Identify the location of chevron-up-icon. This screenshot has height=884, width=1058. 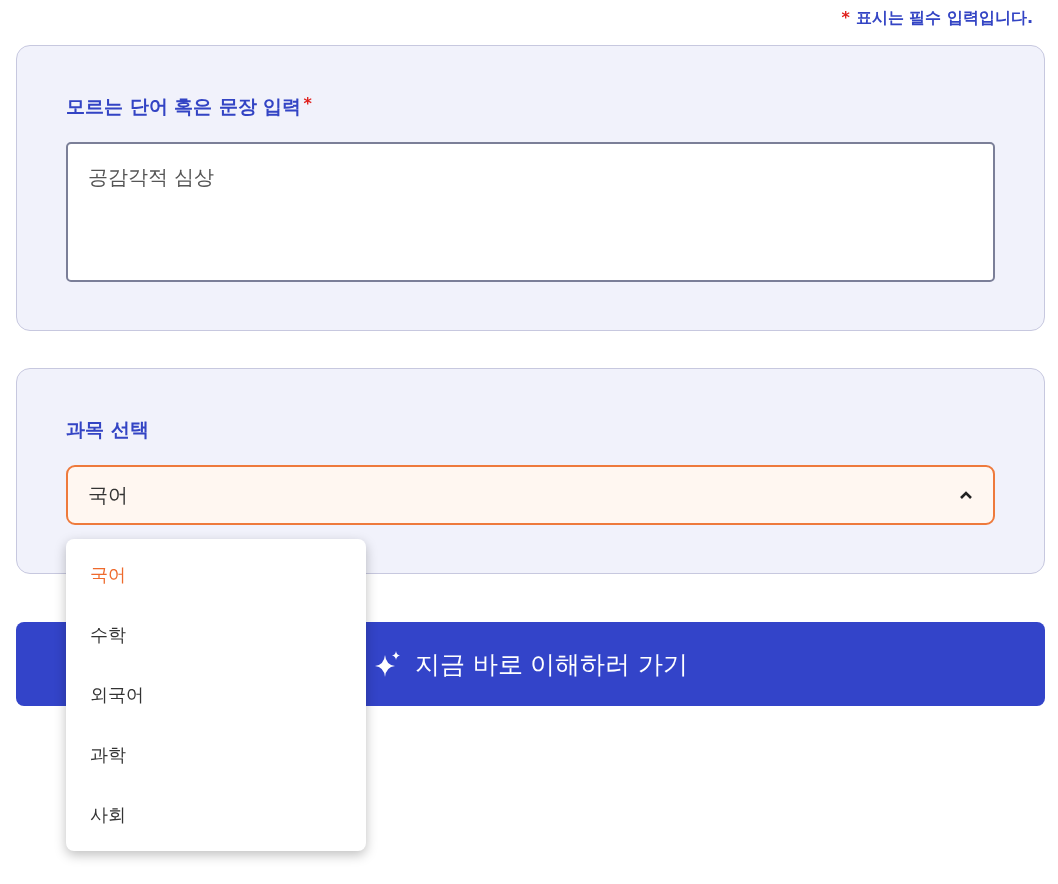
(966, 495).